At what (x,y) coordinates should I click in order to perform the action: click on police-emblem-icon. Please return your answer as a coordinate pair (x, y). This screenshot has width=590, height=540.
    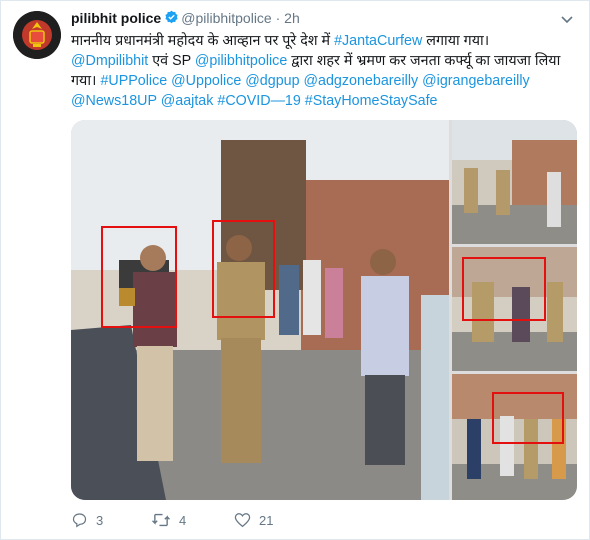
    Looking at the image, I should click on (37, 35).